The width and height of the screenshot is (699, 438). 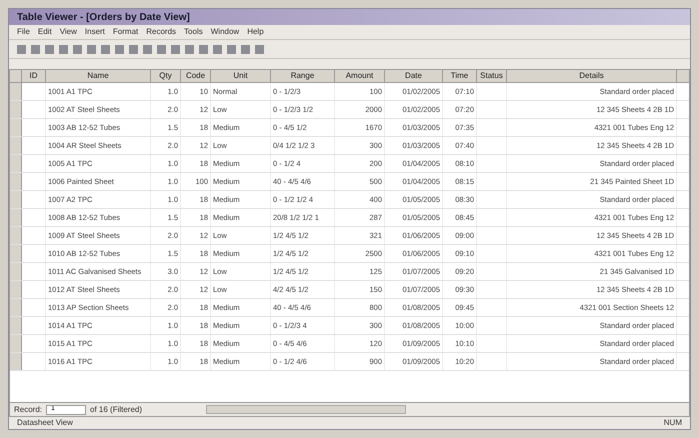 What do you see at coordinates (161, 32) in the screenshot?
I see `menu-item: Records` at bounding box center [161, 32].